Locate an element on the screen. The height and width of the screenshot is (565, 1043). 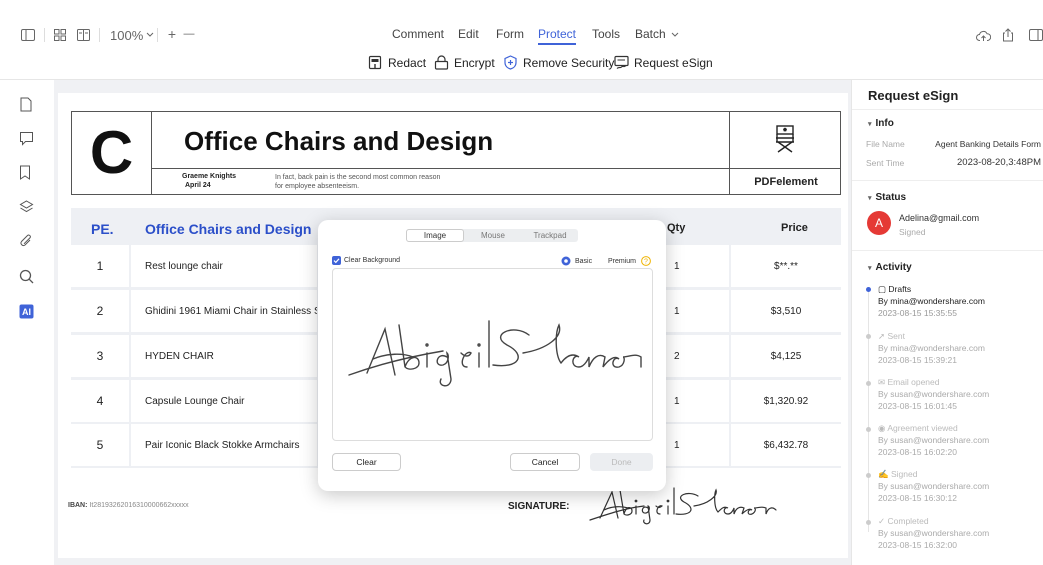
row-qty: 1 is located at coordinates (697, 445).